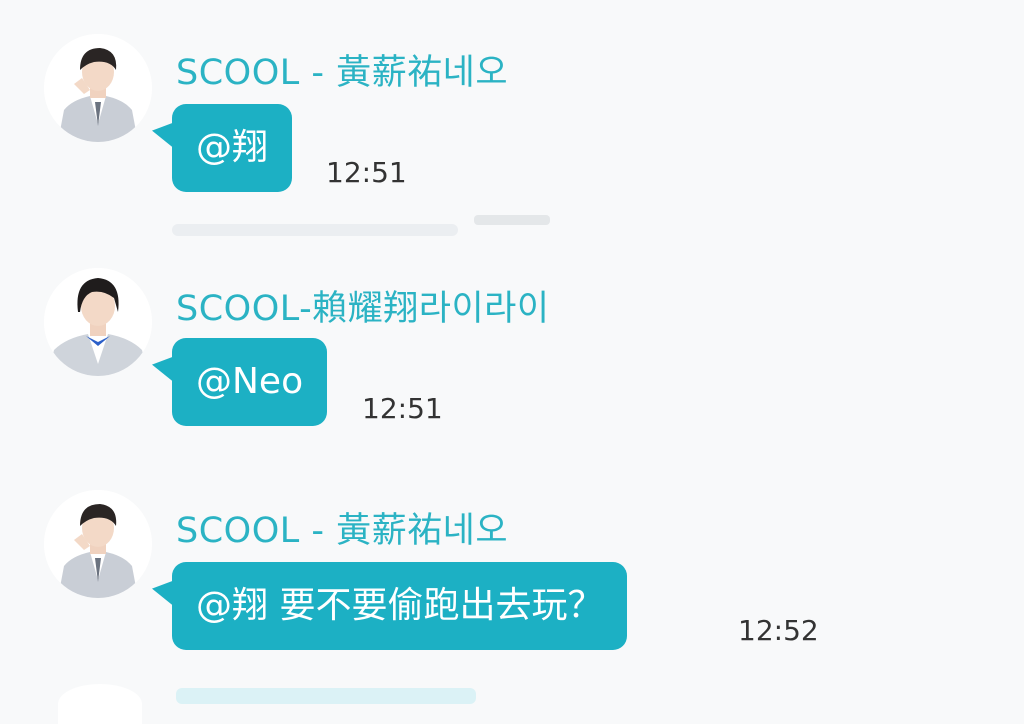  What do you see at coordinates (326, 696) in the screenshot?
I see `next-sender-name` at bounding box center [326, 696].